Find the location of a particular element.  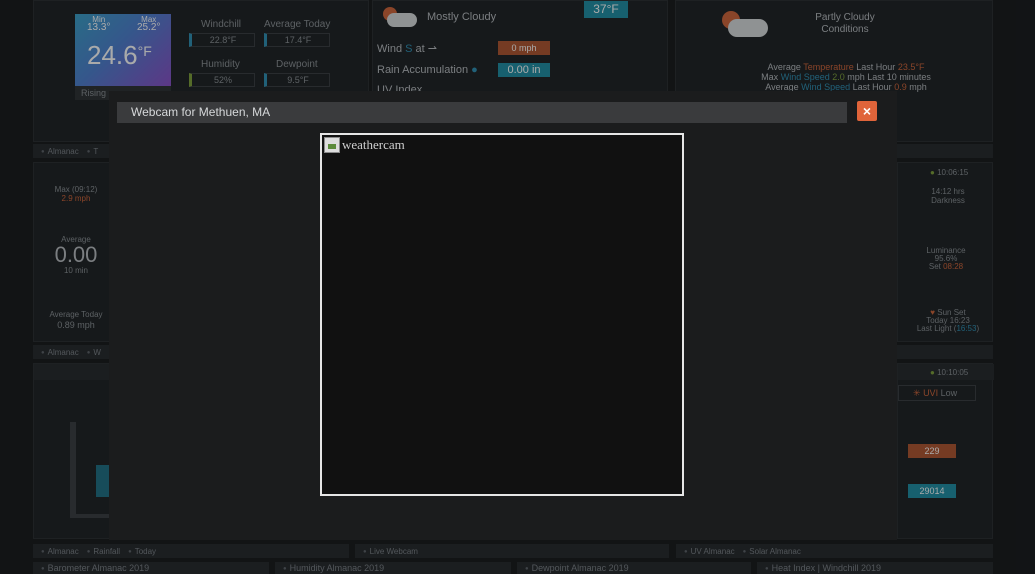

modal-title: Webcam for Methuen, MA is located at coordinates (482, 112).